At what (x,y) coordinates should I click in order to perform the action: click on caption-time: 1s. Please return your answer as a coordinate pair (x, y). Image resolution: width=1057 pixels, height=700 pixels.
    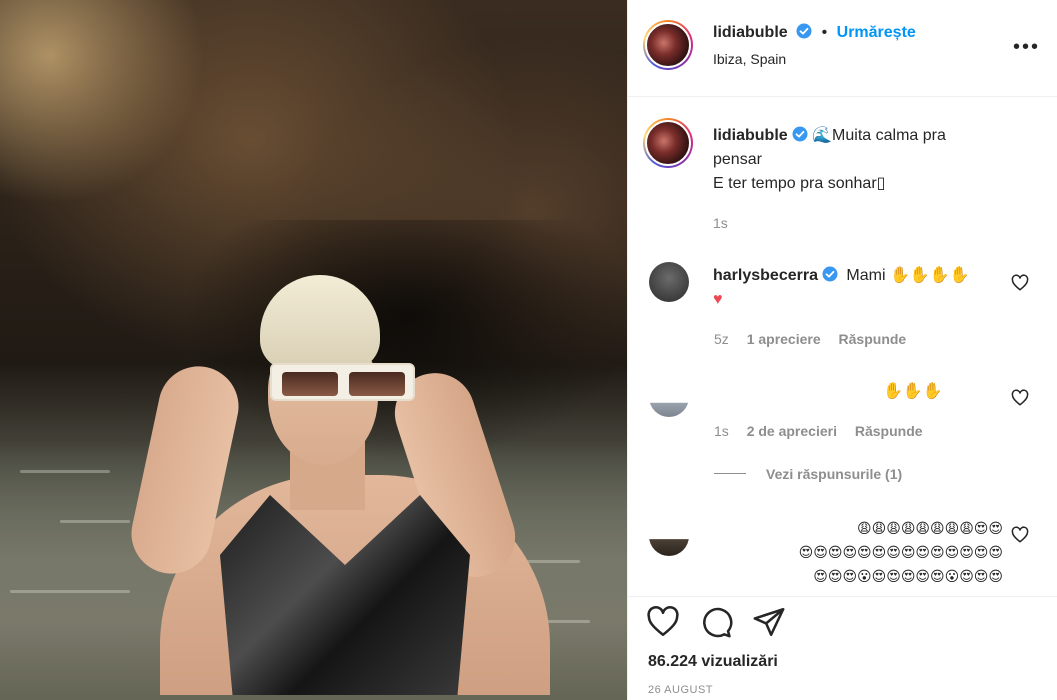
    Looking at the image, I should click on (720, 223).